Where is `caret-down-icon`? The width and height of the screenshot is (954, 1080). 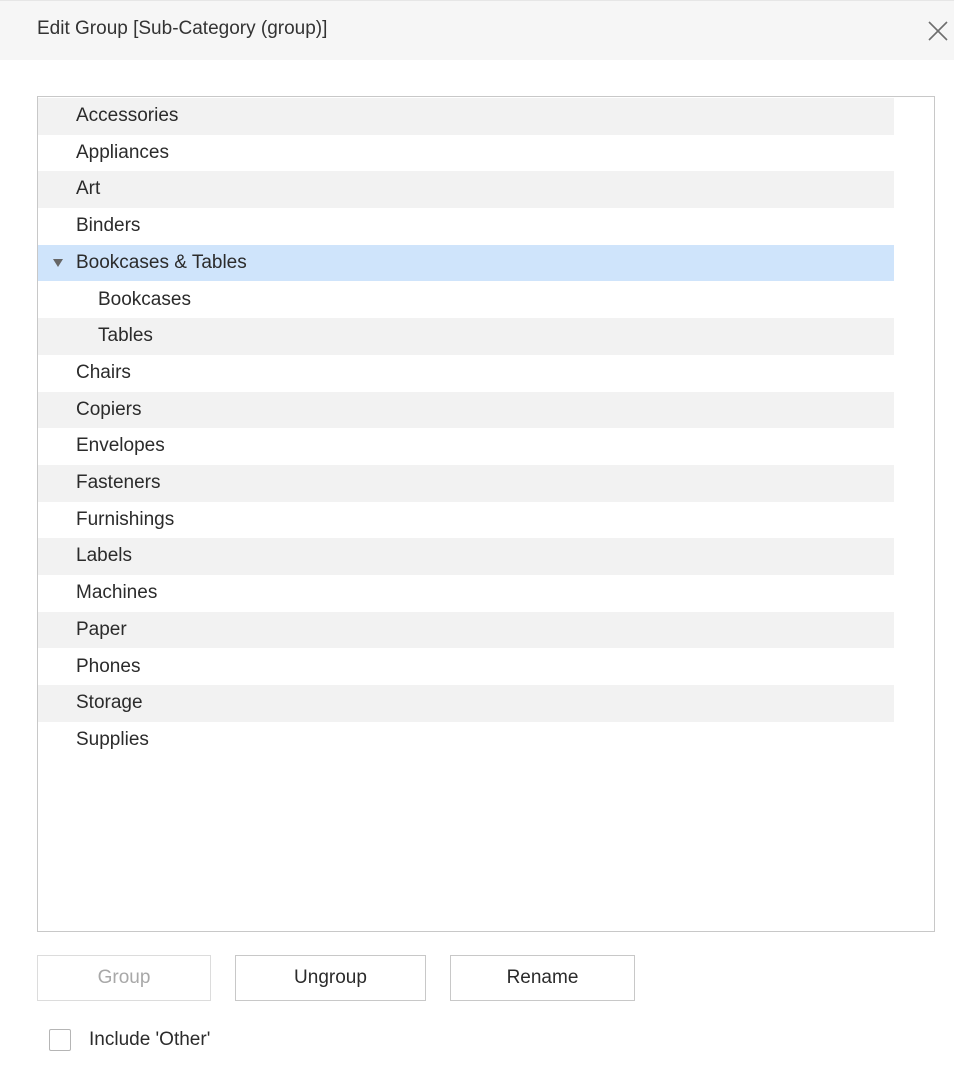 caret-down-icon is located at coordinates (58, 262).